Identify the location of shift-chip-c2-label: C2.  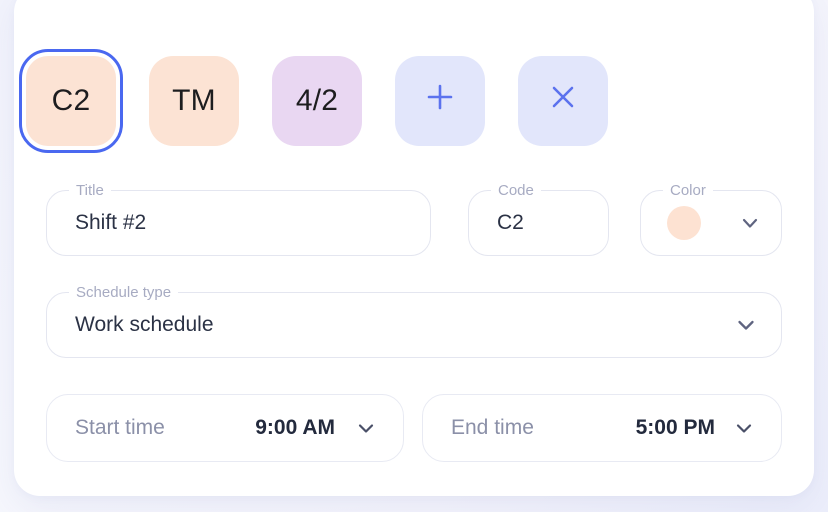
(71, 100).